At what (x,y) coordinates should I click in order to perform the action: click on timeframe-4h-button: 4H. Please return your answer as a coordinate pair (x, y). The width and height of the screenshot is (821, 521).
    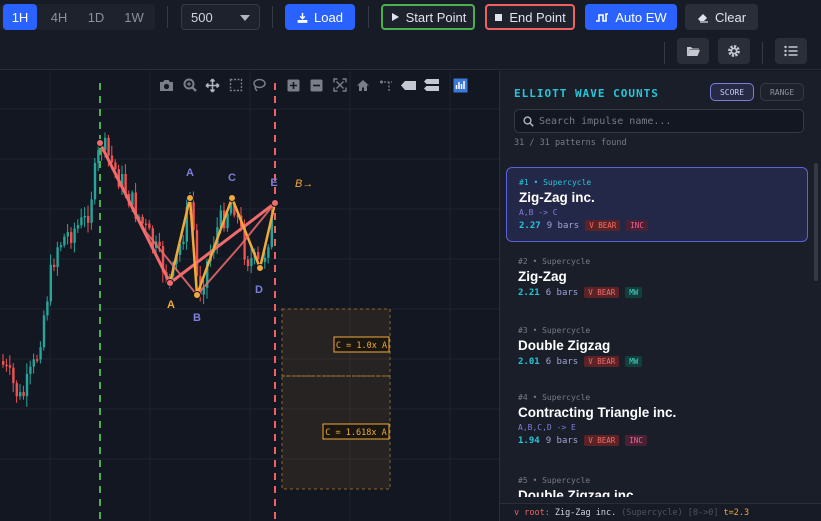
    Looking at the image, I should click on (59, 17).